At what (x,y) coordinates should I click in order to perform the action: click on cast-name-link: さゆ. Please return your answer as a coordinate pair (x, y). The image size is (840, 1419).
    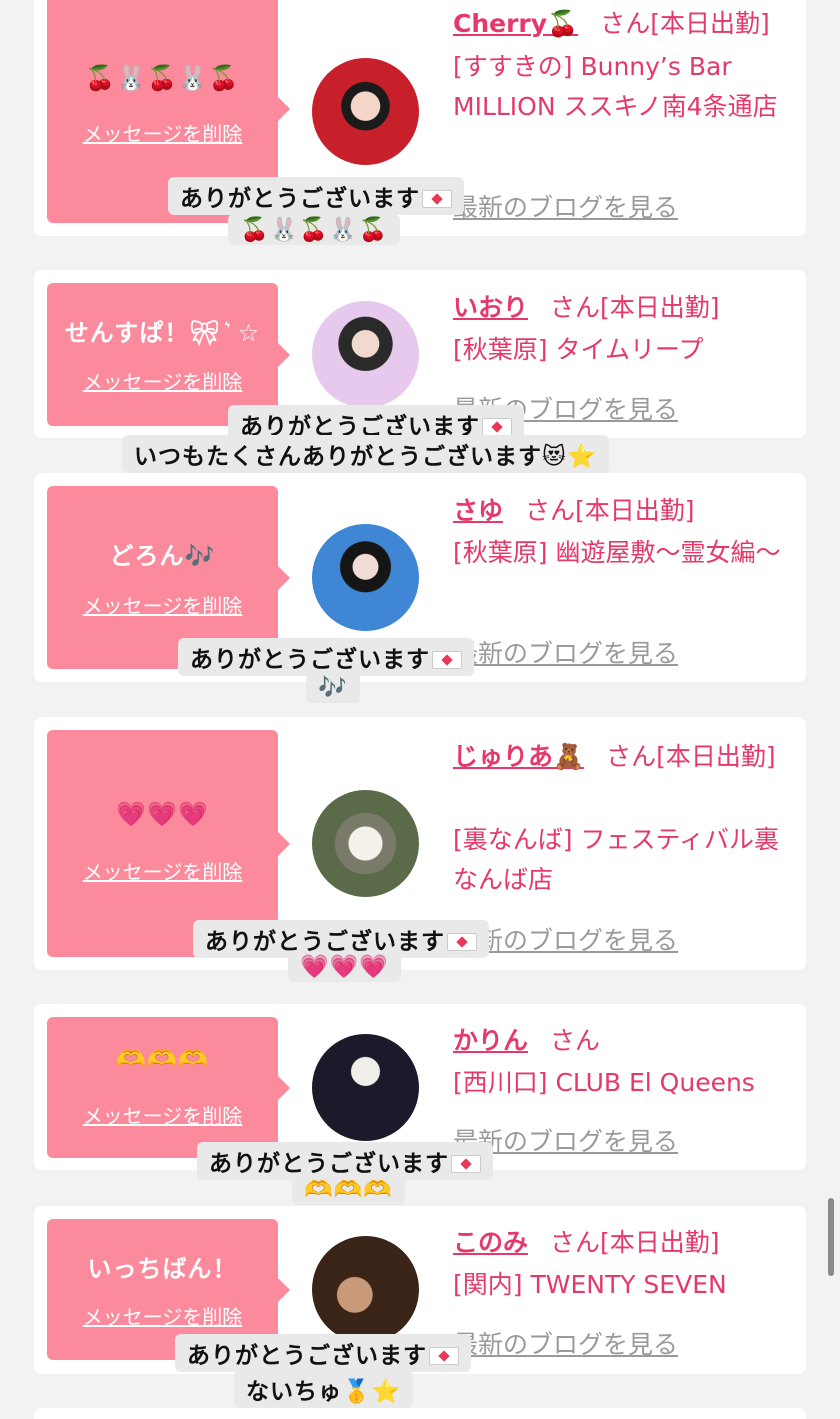
    Looking at the image, I should click on (478, 510).